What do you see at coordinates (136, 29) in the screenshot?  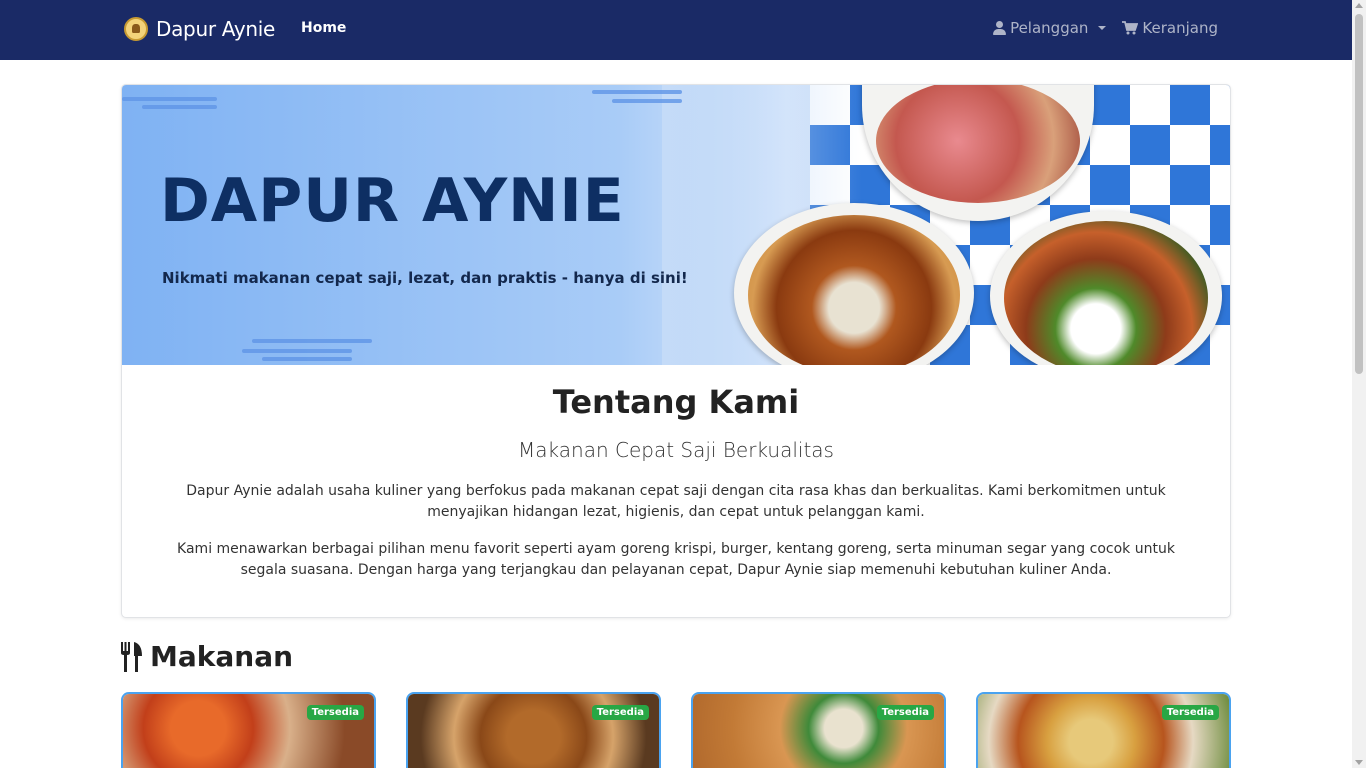 I see `brand-logo-icon` at bounding box center [136, 29].